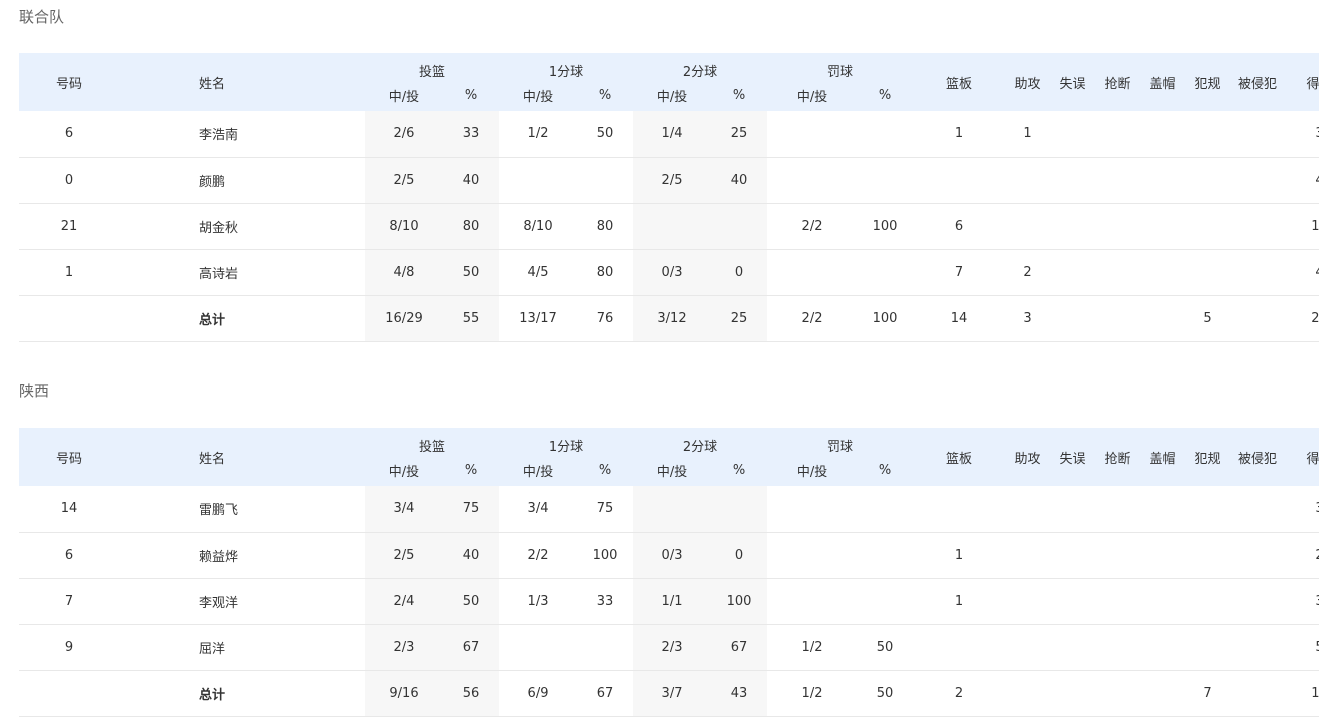  Describe the element at coordinates (404, 693) in the screenshot. I see `cell-fg: 9/16` at that location.